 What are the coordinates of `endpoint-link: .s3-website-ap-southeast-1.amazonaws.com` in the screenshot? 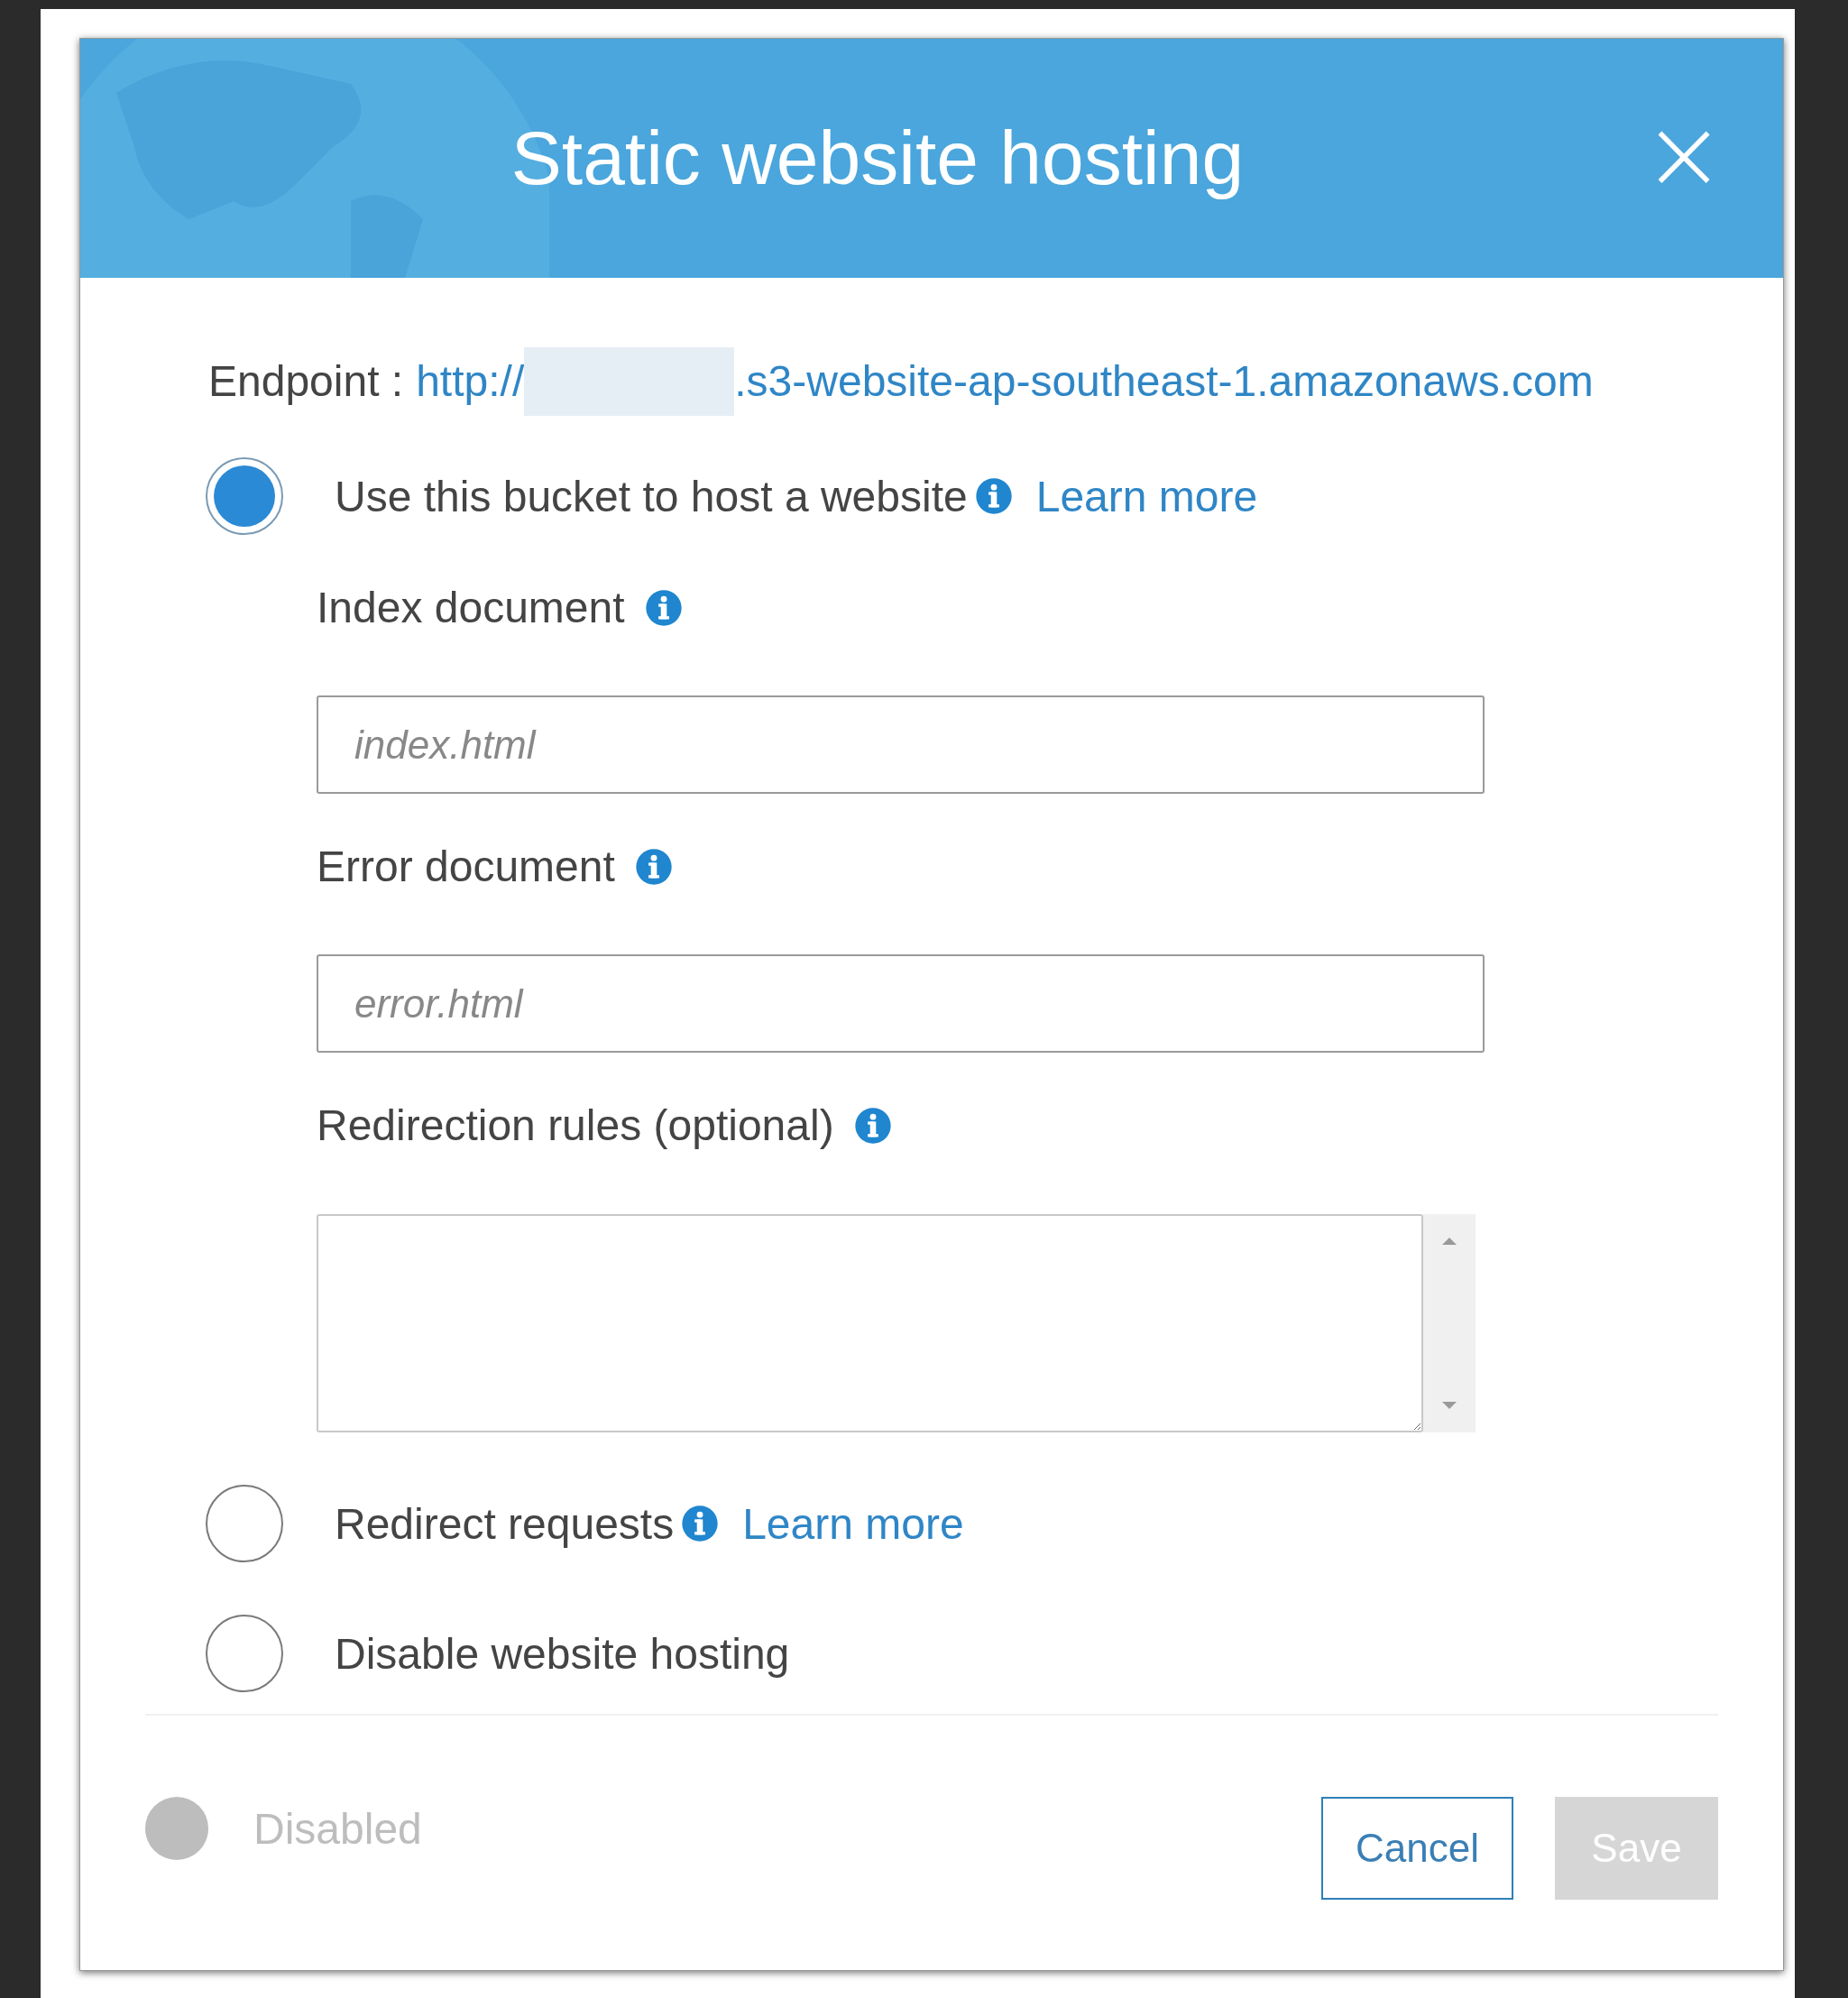 It's located at (1164, 381).